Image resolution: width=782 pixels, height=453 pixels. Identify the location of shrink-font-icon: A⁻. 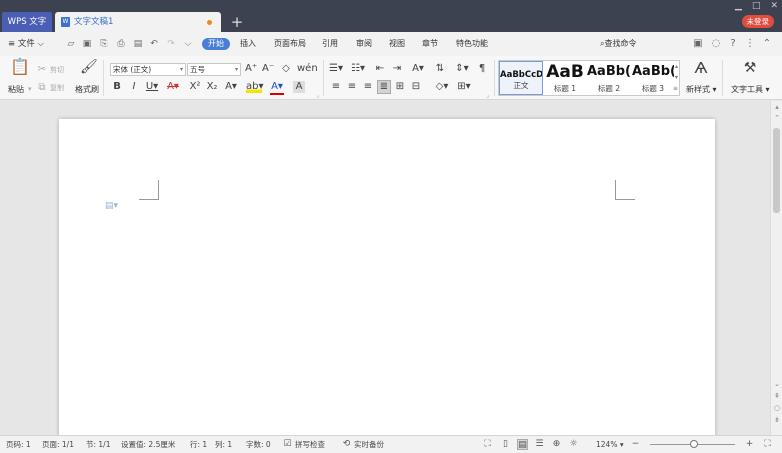
(268, 69).